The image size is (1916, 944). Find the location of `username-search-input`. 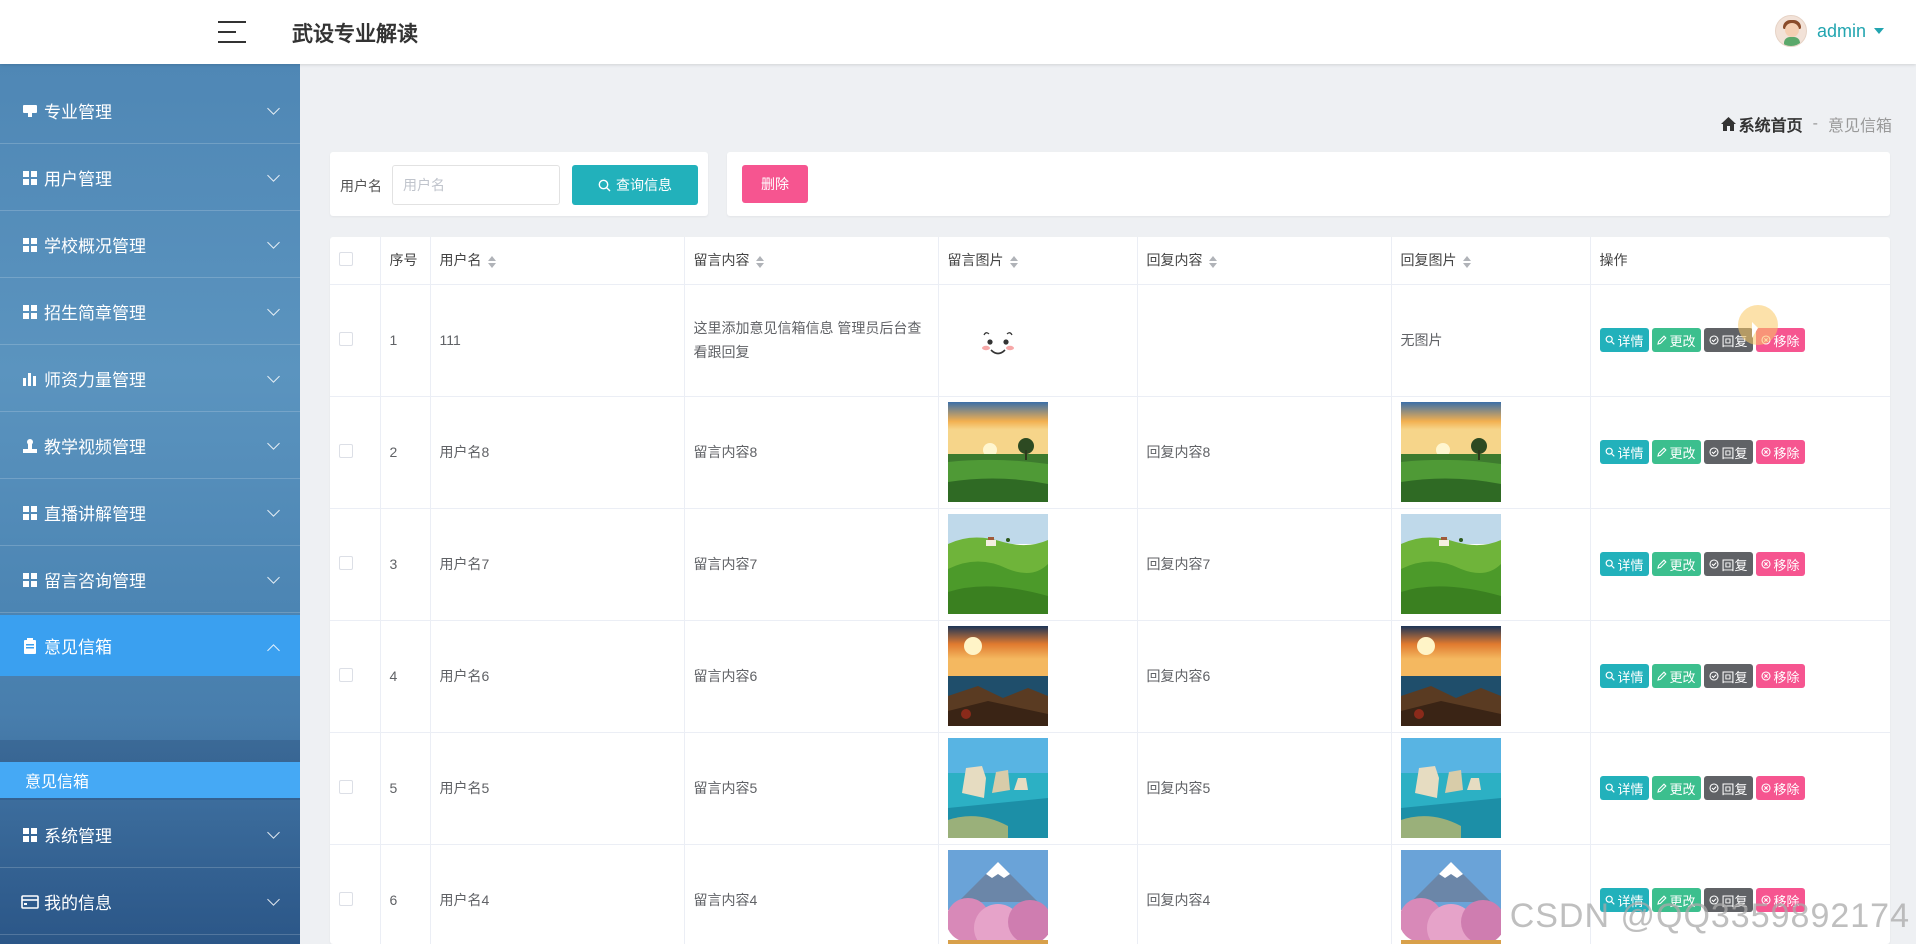

username-search-input is located at coordinates (476, 185).